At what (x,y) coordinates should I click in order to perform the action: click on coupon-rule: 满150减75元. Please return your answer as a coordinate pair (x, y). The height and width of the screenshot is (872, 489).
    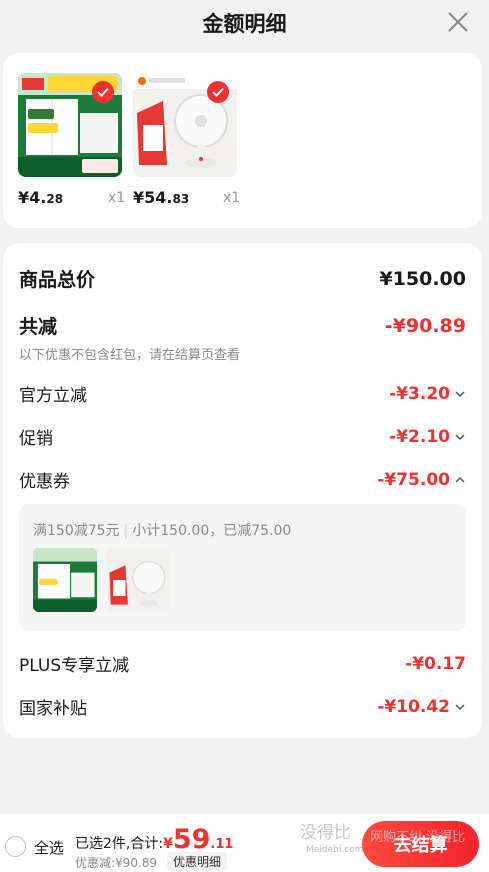
    Looking at the image, I should click on (76, 531).